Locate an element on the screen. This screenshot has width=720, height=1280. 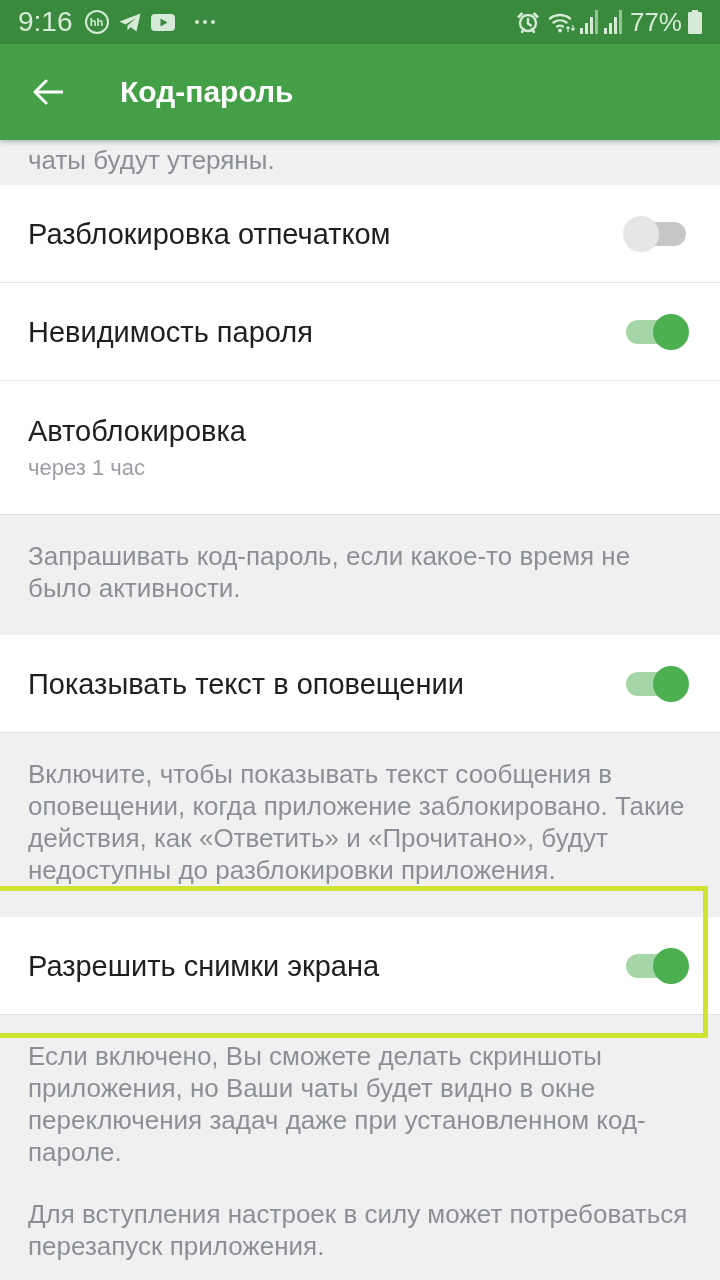
battery-icon is located at coordinates (695, 22).